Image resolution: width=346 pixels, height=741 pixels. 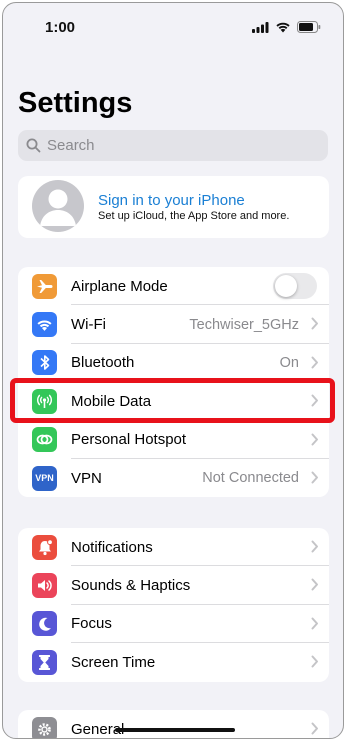 What do you see at coordinates (129, 440) in the screenshot?
I see `personal-hotspot-label: Personal Hotspot` at bounding box center [129, 440].